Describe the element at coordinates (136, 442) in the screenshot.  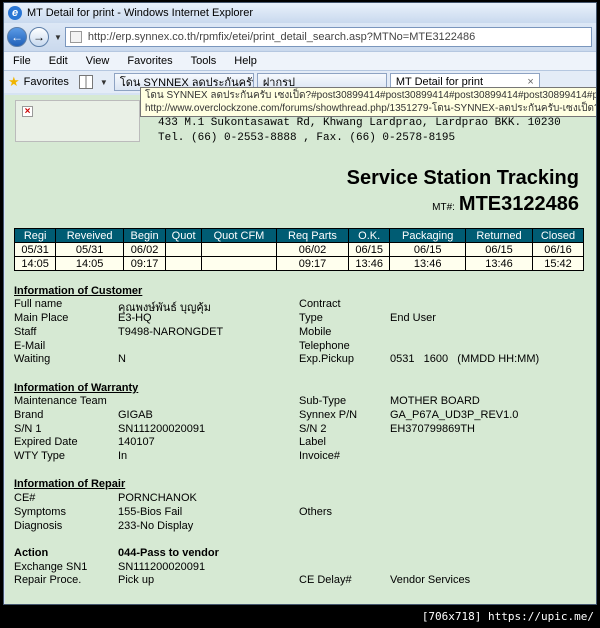
I see `expired-date-value: 140107` at that location.